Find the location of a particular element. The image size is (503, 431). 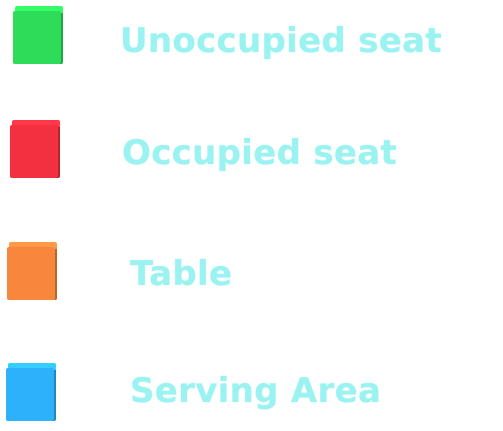

orange-cube-icon is located at coordinates (32, 271).